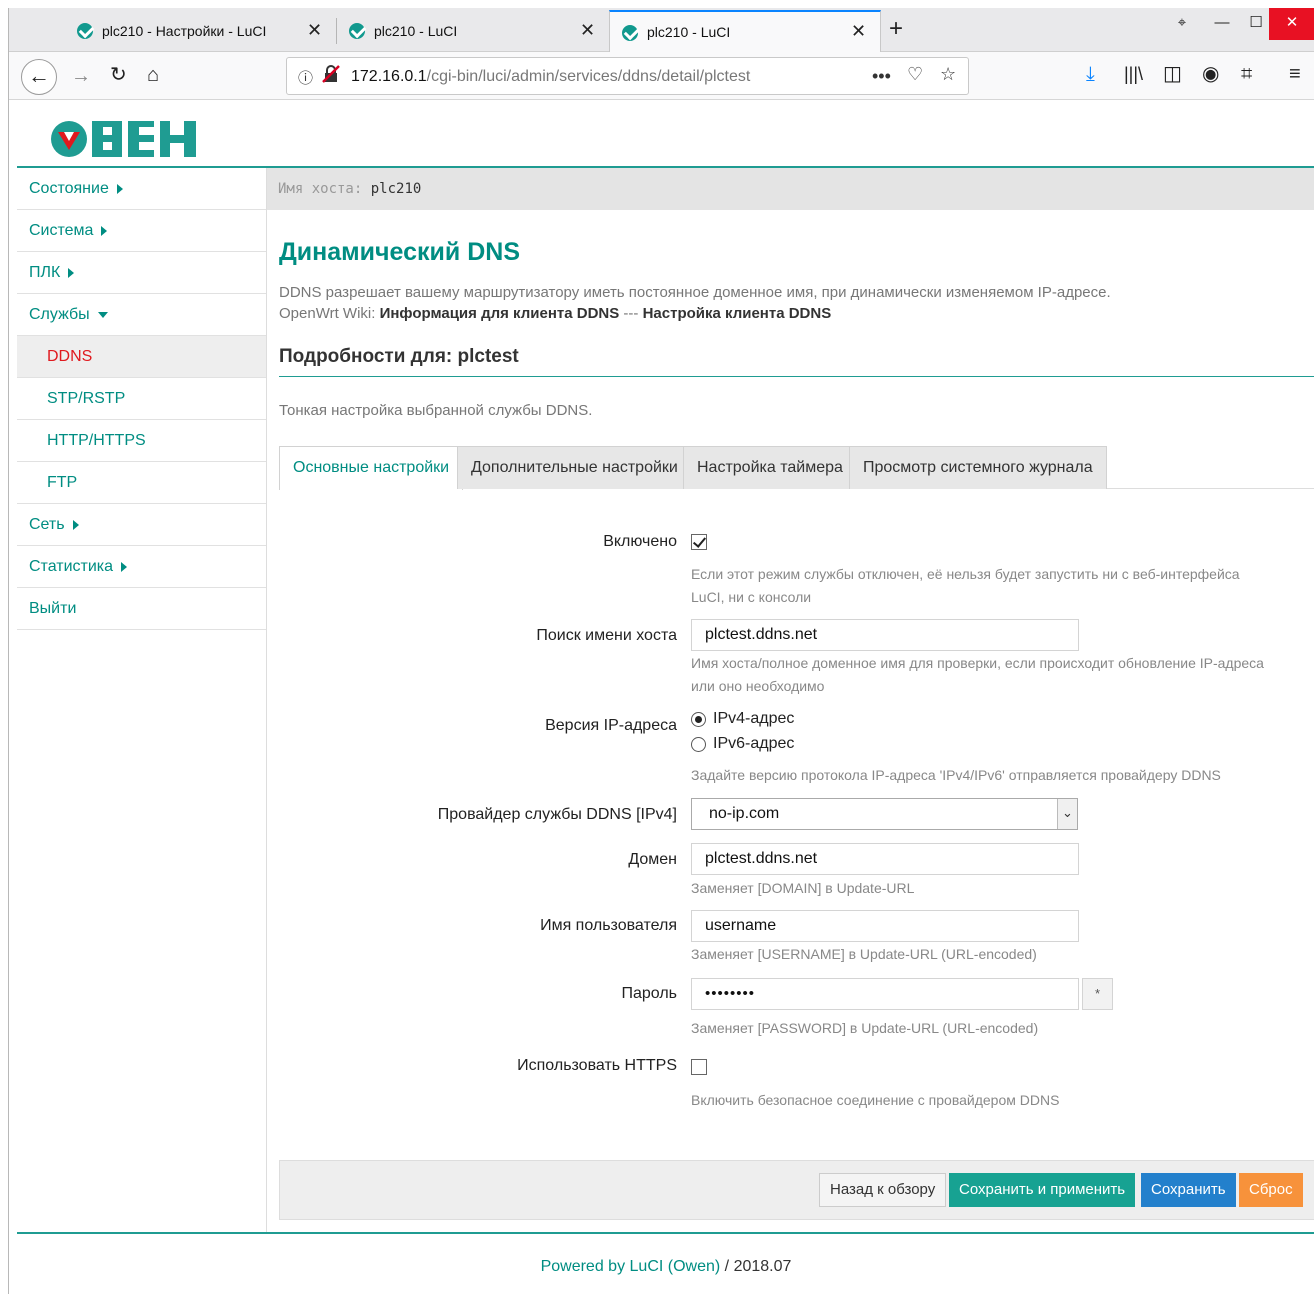 The height and width of the screenshot is (1300, 1314). Describe the element at coordinates (141, 567) in the screenshot. I see `sidebar-item-statistics: Статистика` at that location.